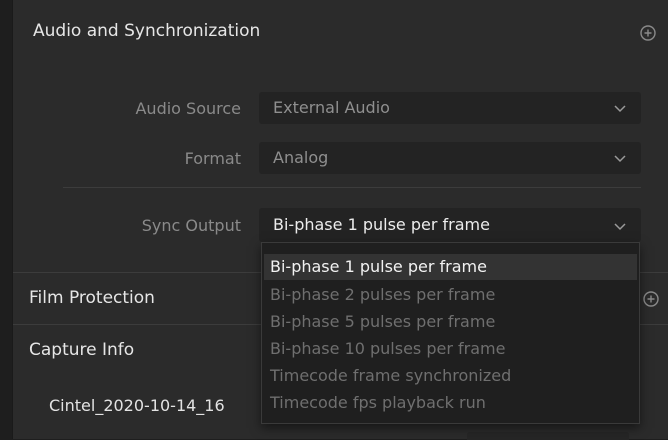 The width and height of the screenshot is (668, 440). I want to click on format-dropdown: Analog, so click(450, 158).